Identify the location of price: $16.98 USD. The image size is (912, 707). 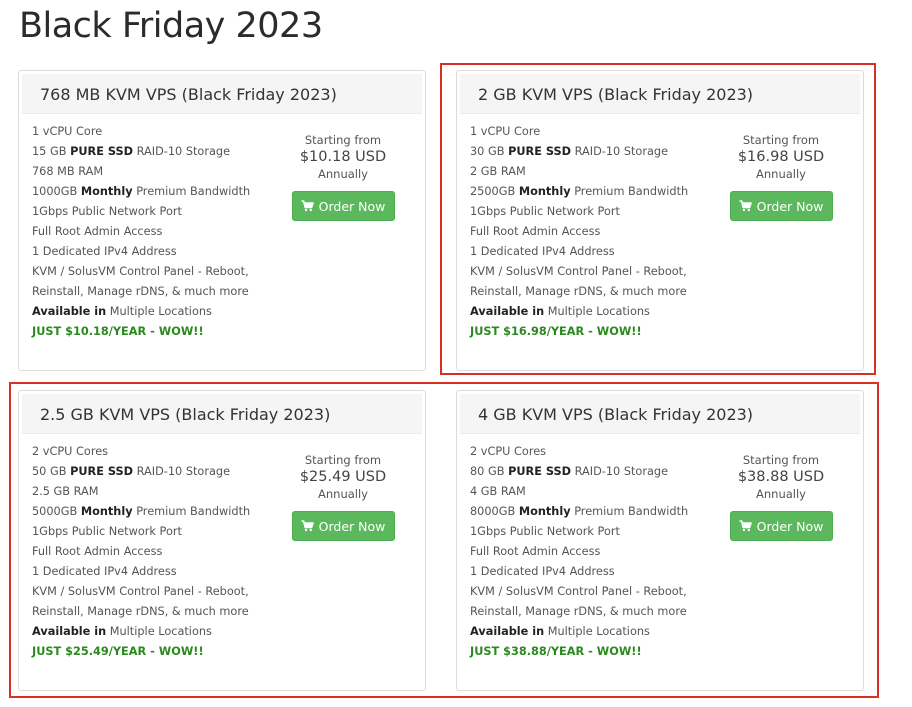
(781, 157).